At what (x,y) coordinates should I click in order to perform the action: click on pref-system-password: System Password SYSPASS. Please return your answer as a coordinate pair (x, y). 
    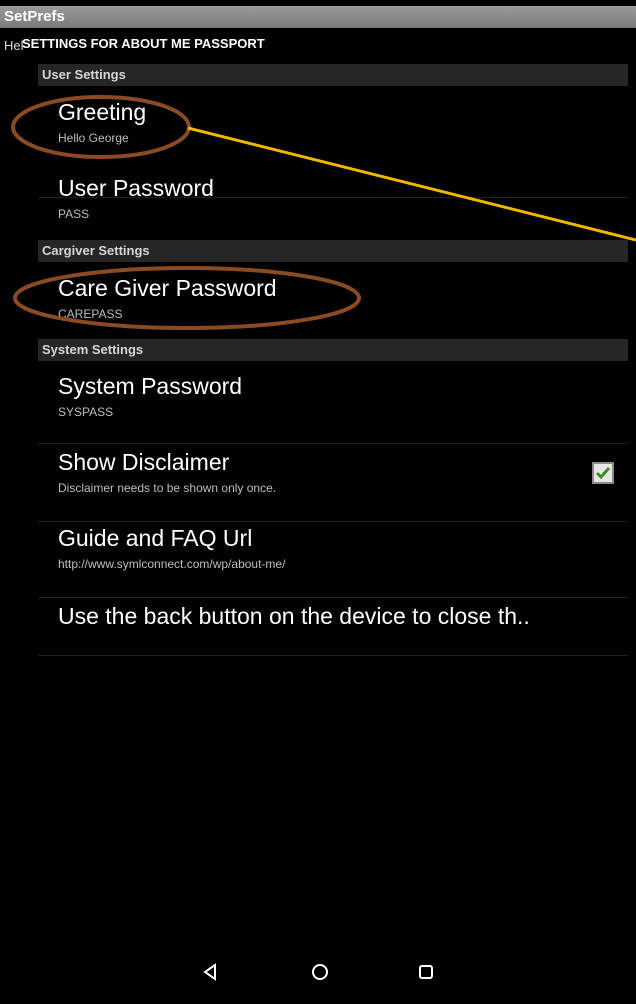
    Looking at the image, I should click on (333, 408).